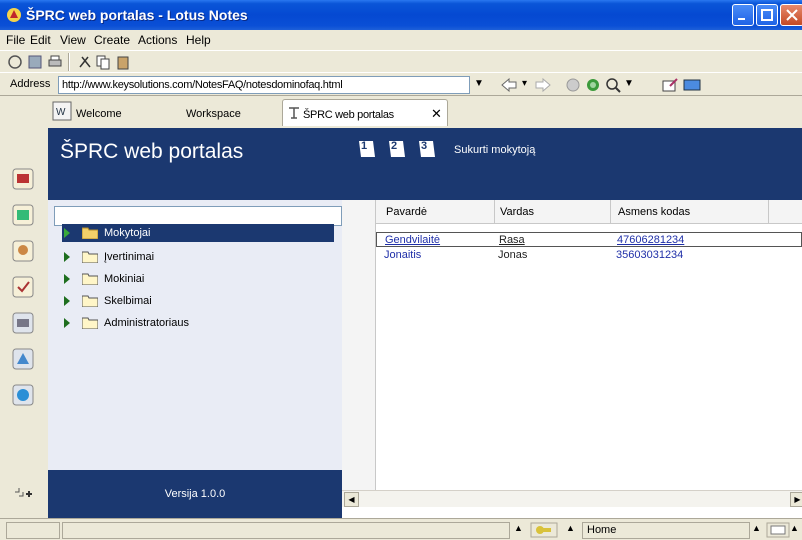 The image size is (802, 540). I want to click on paste-icon, so click(123, 62).